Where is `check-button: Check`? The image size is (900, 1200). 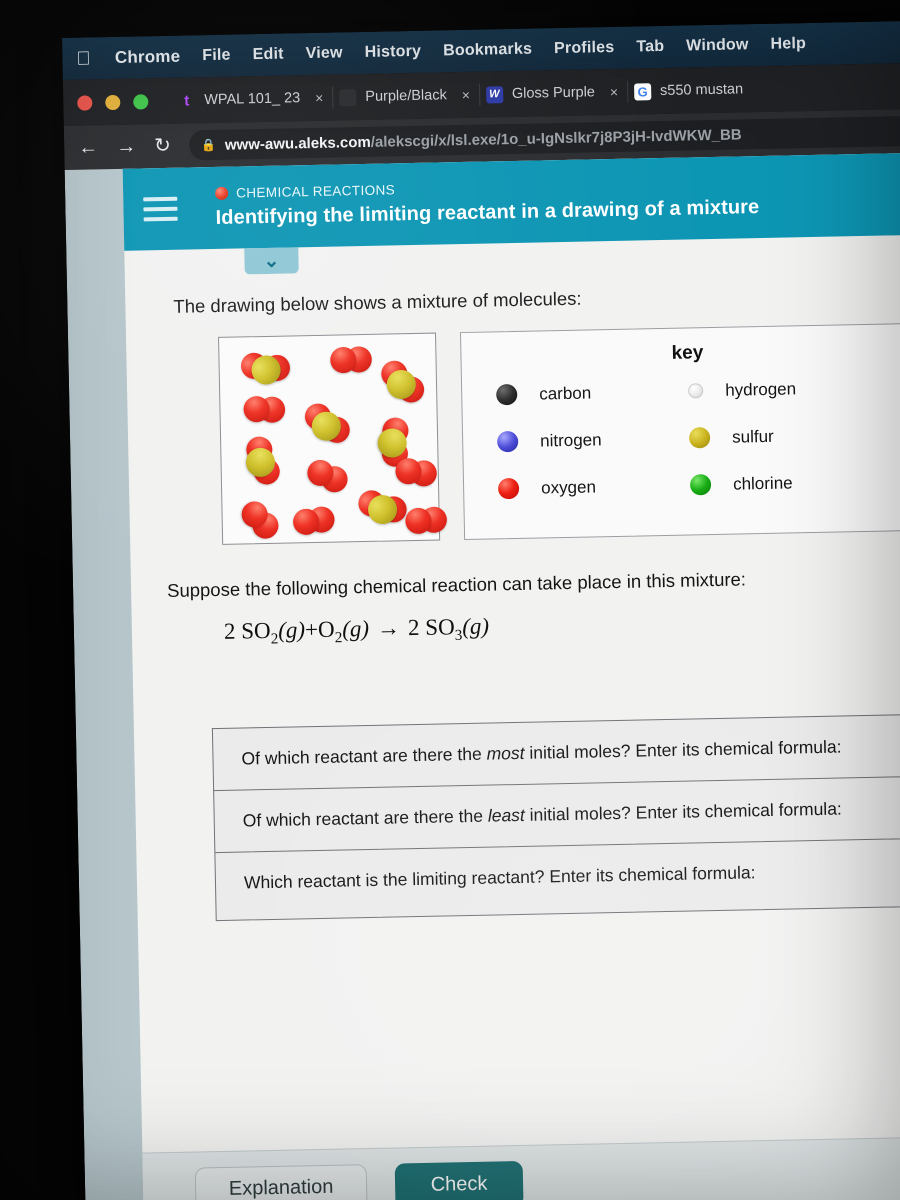
check-button: Check is located at coordinates (459, 1180).